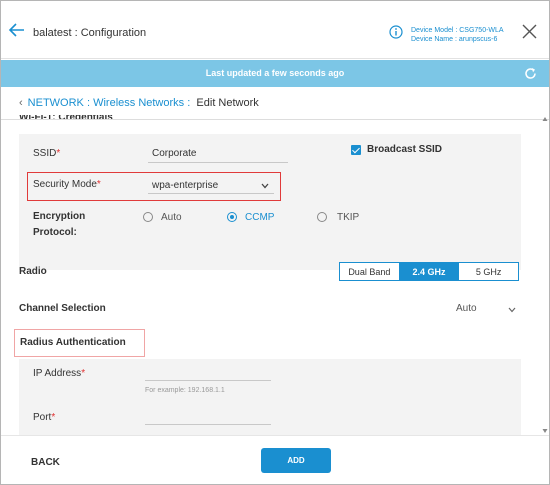 The width and height of the screenshot is (550, 485). Describe the element at coordinates (59, 216) in the screenshot. I see `encryption-label-line1: Encryption` at that location.